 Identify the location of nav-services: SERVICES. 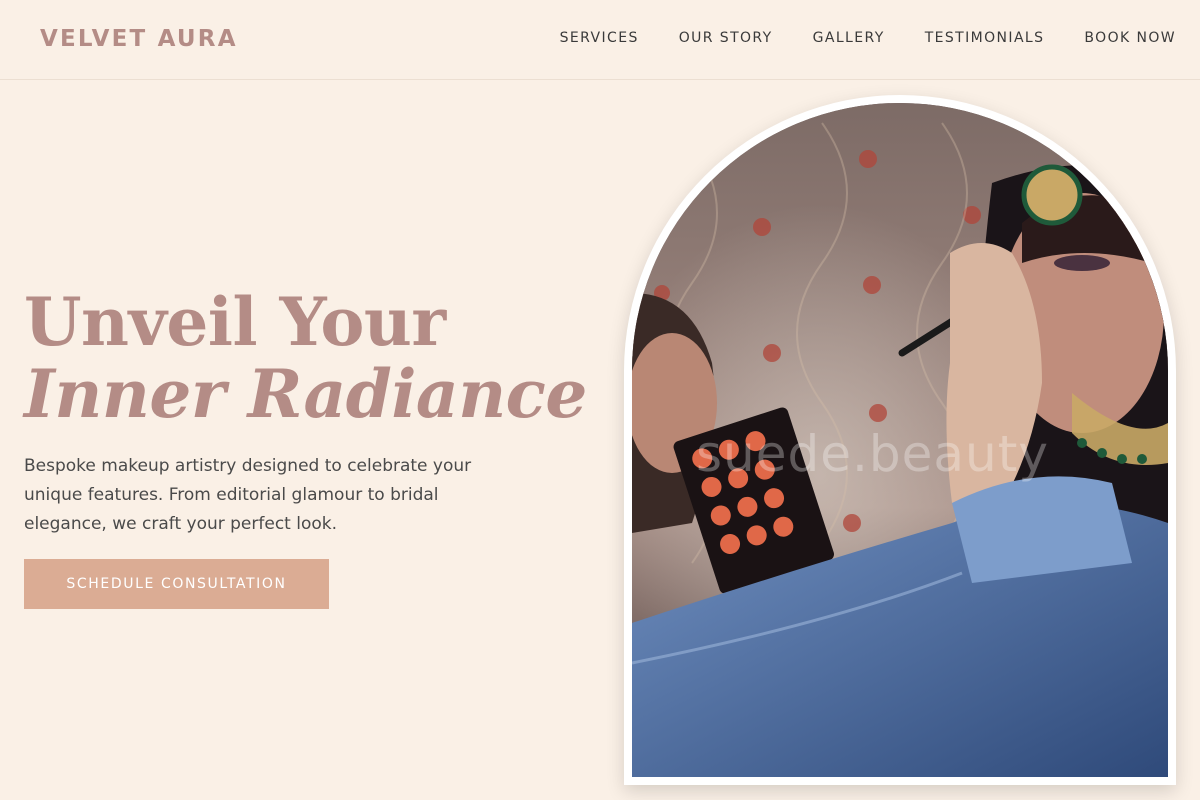
(599, 38).